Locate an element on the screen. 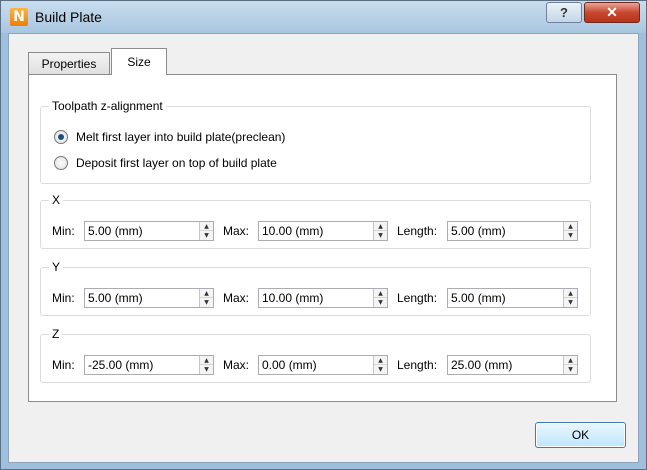  title-bar: N Build Plate ? ✕ is located at coordinates (323, 17).